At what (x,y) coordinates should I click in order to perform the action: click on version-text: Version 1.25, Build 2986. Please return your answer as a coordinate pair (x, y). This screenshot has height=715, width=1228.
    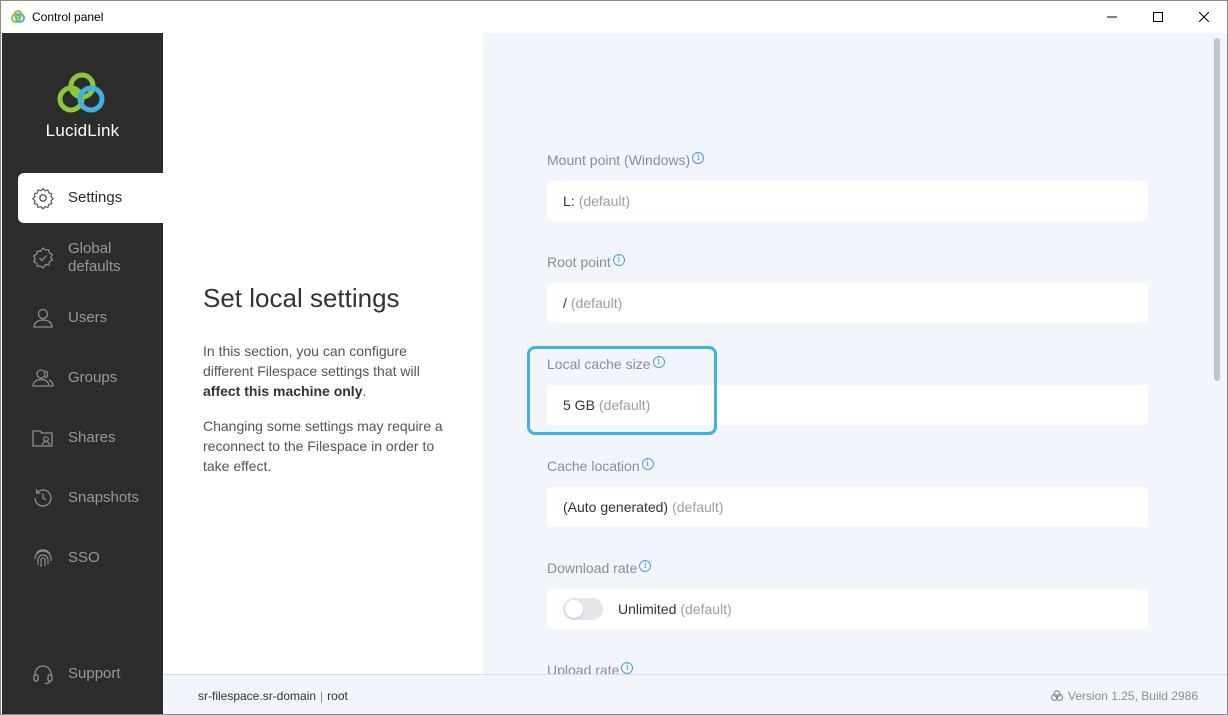
    Looking at the image, I should click on (1132, 696).